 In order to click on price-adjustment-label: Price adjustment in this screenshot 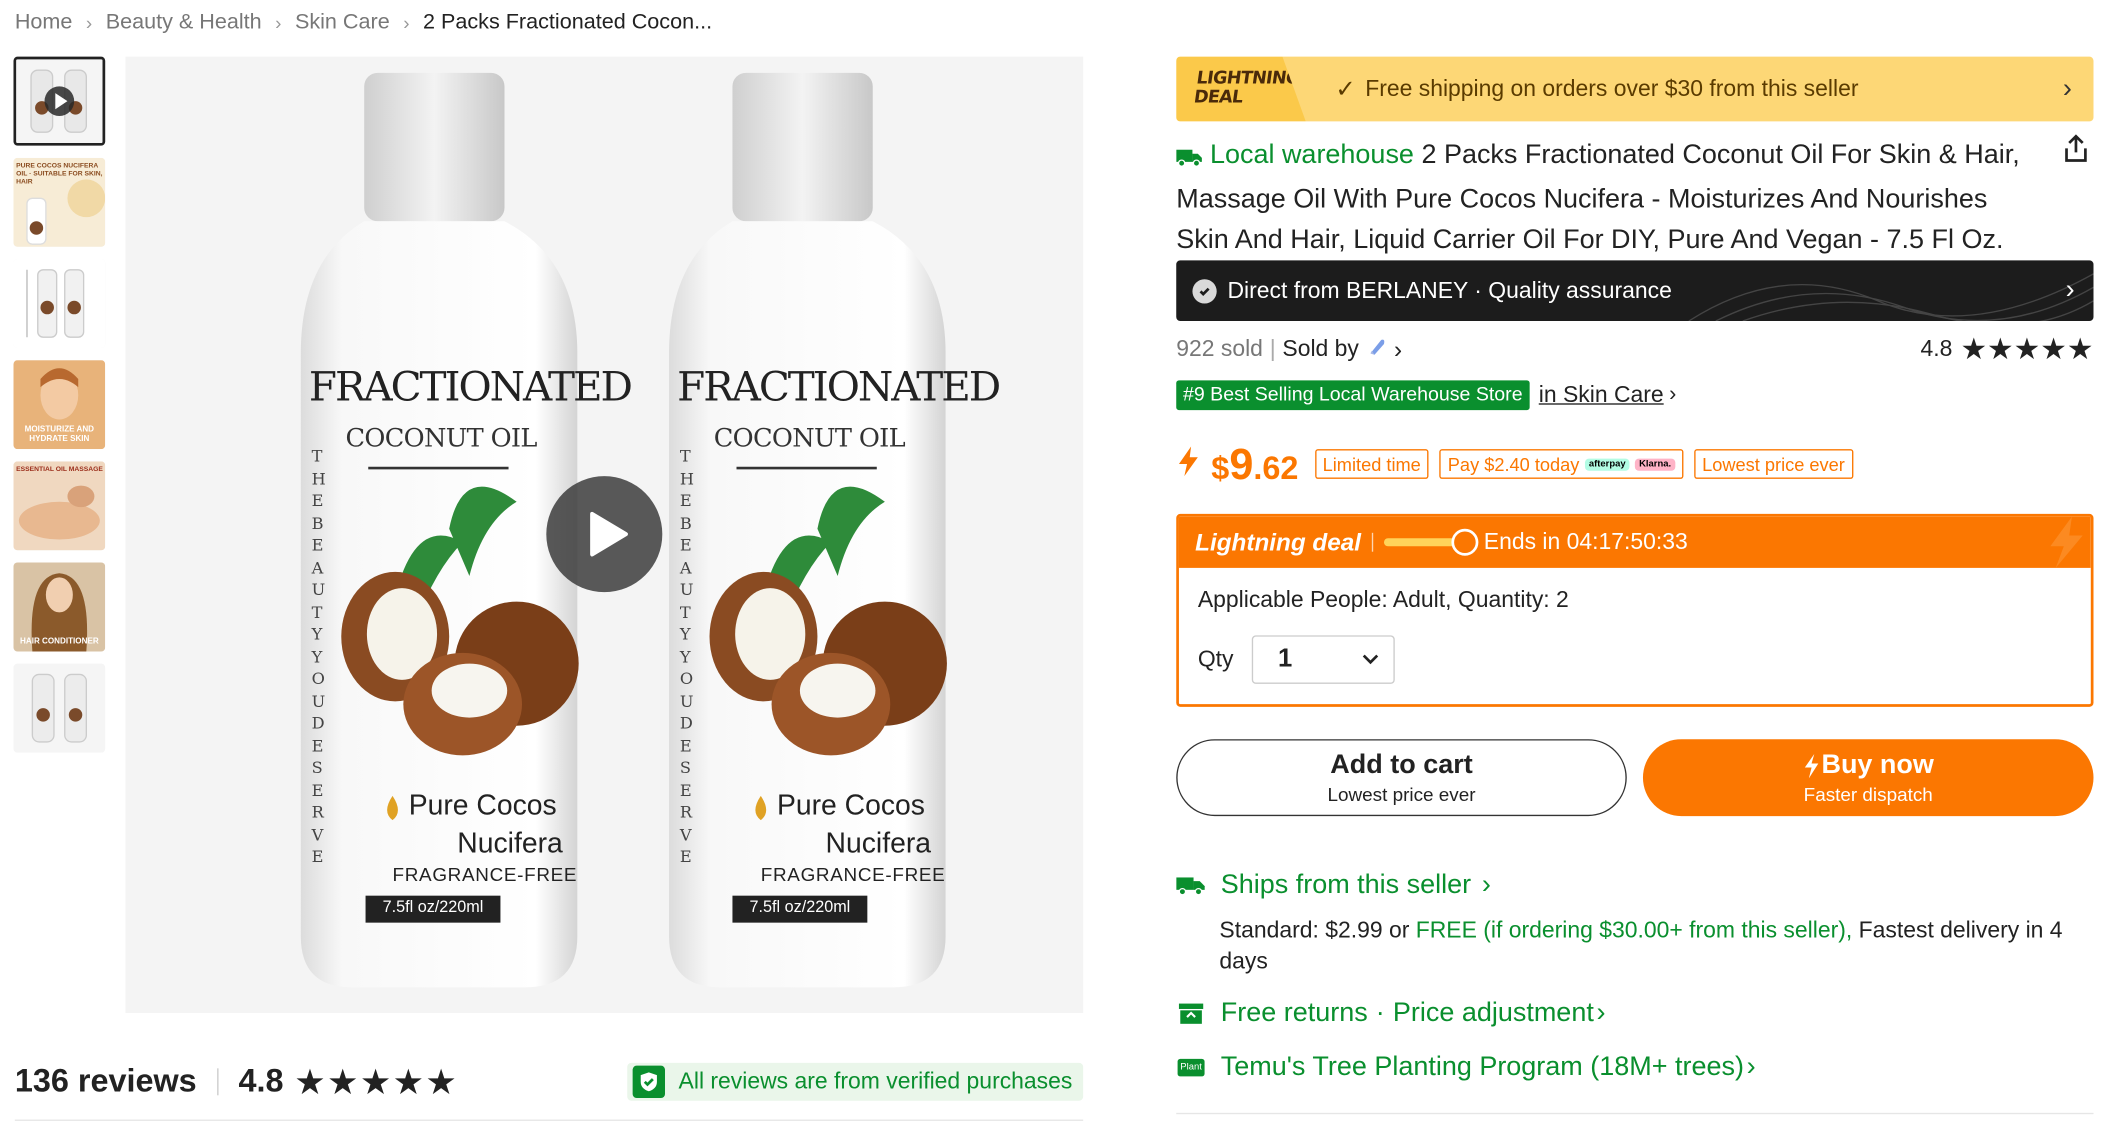, I will do `click(1493, 1012)`.